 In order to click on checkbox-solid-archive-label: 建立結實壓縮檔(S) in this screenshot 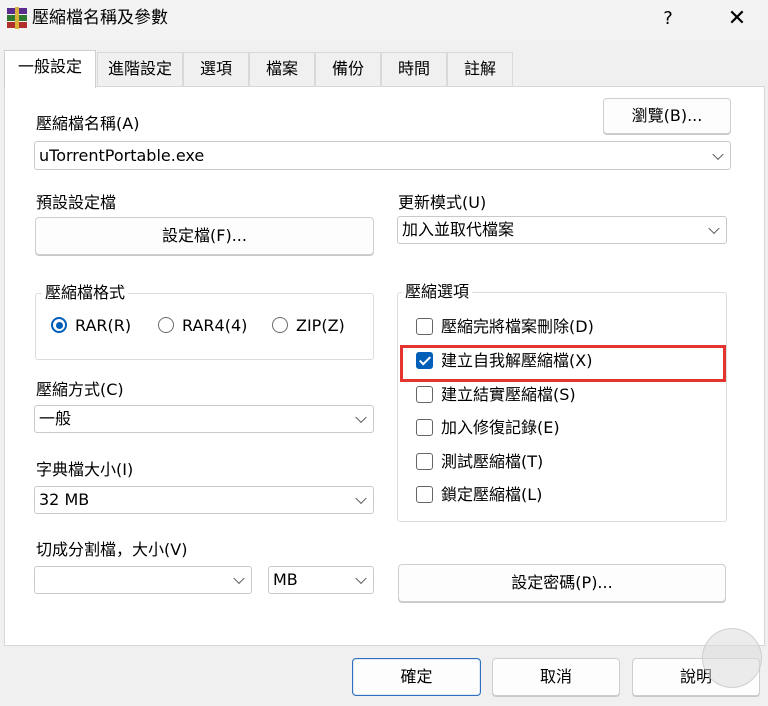, I will do `click(508, 394)`.